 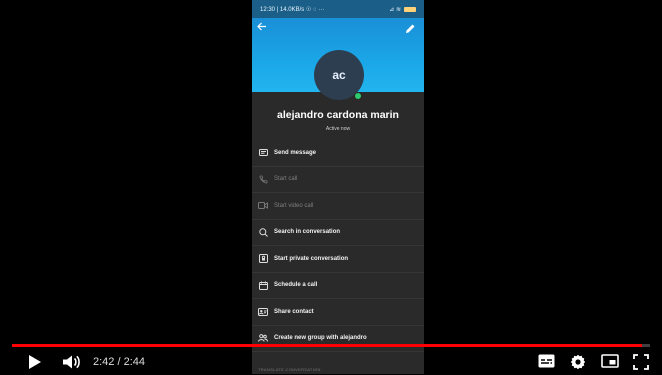 What do you see at coordinates (263, 285) in the screenshot?
I see `calendar-icon` at bounding box center [263, 285].